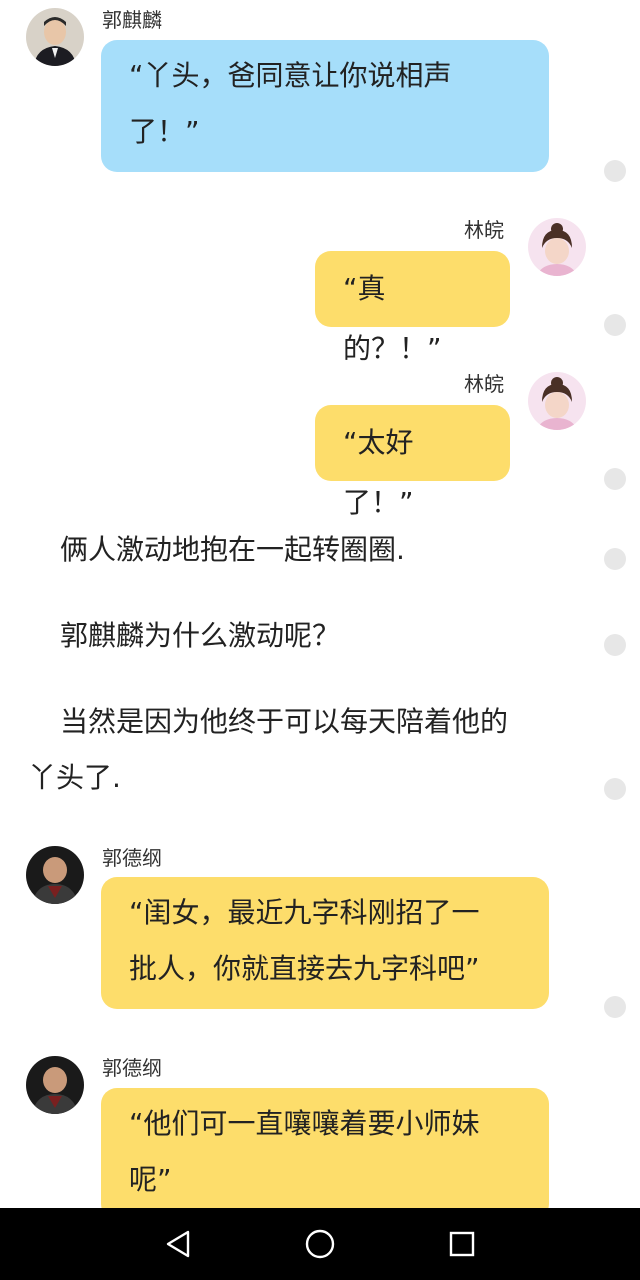 The image size is (640, 1280). I want to click on recents-button, so click(462, 1244).